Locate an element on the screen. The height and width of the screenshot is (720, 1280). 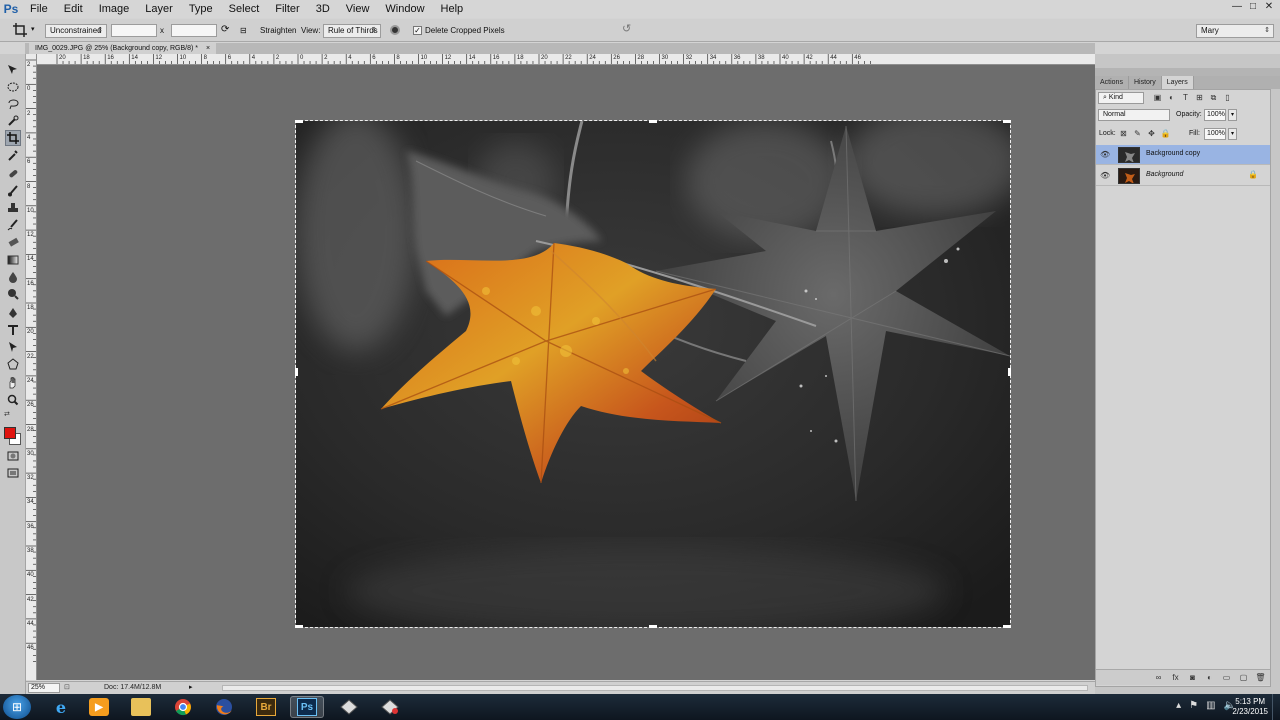
clock: 5:13 PM 2/23/2015 is located at coordinates (1250, 707).